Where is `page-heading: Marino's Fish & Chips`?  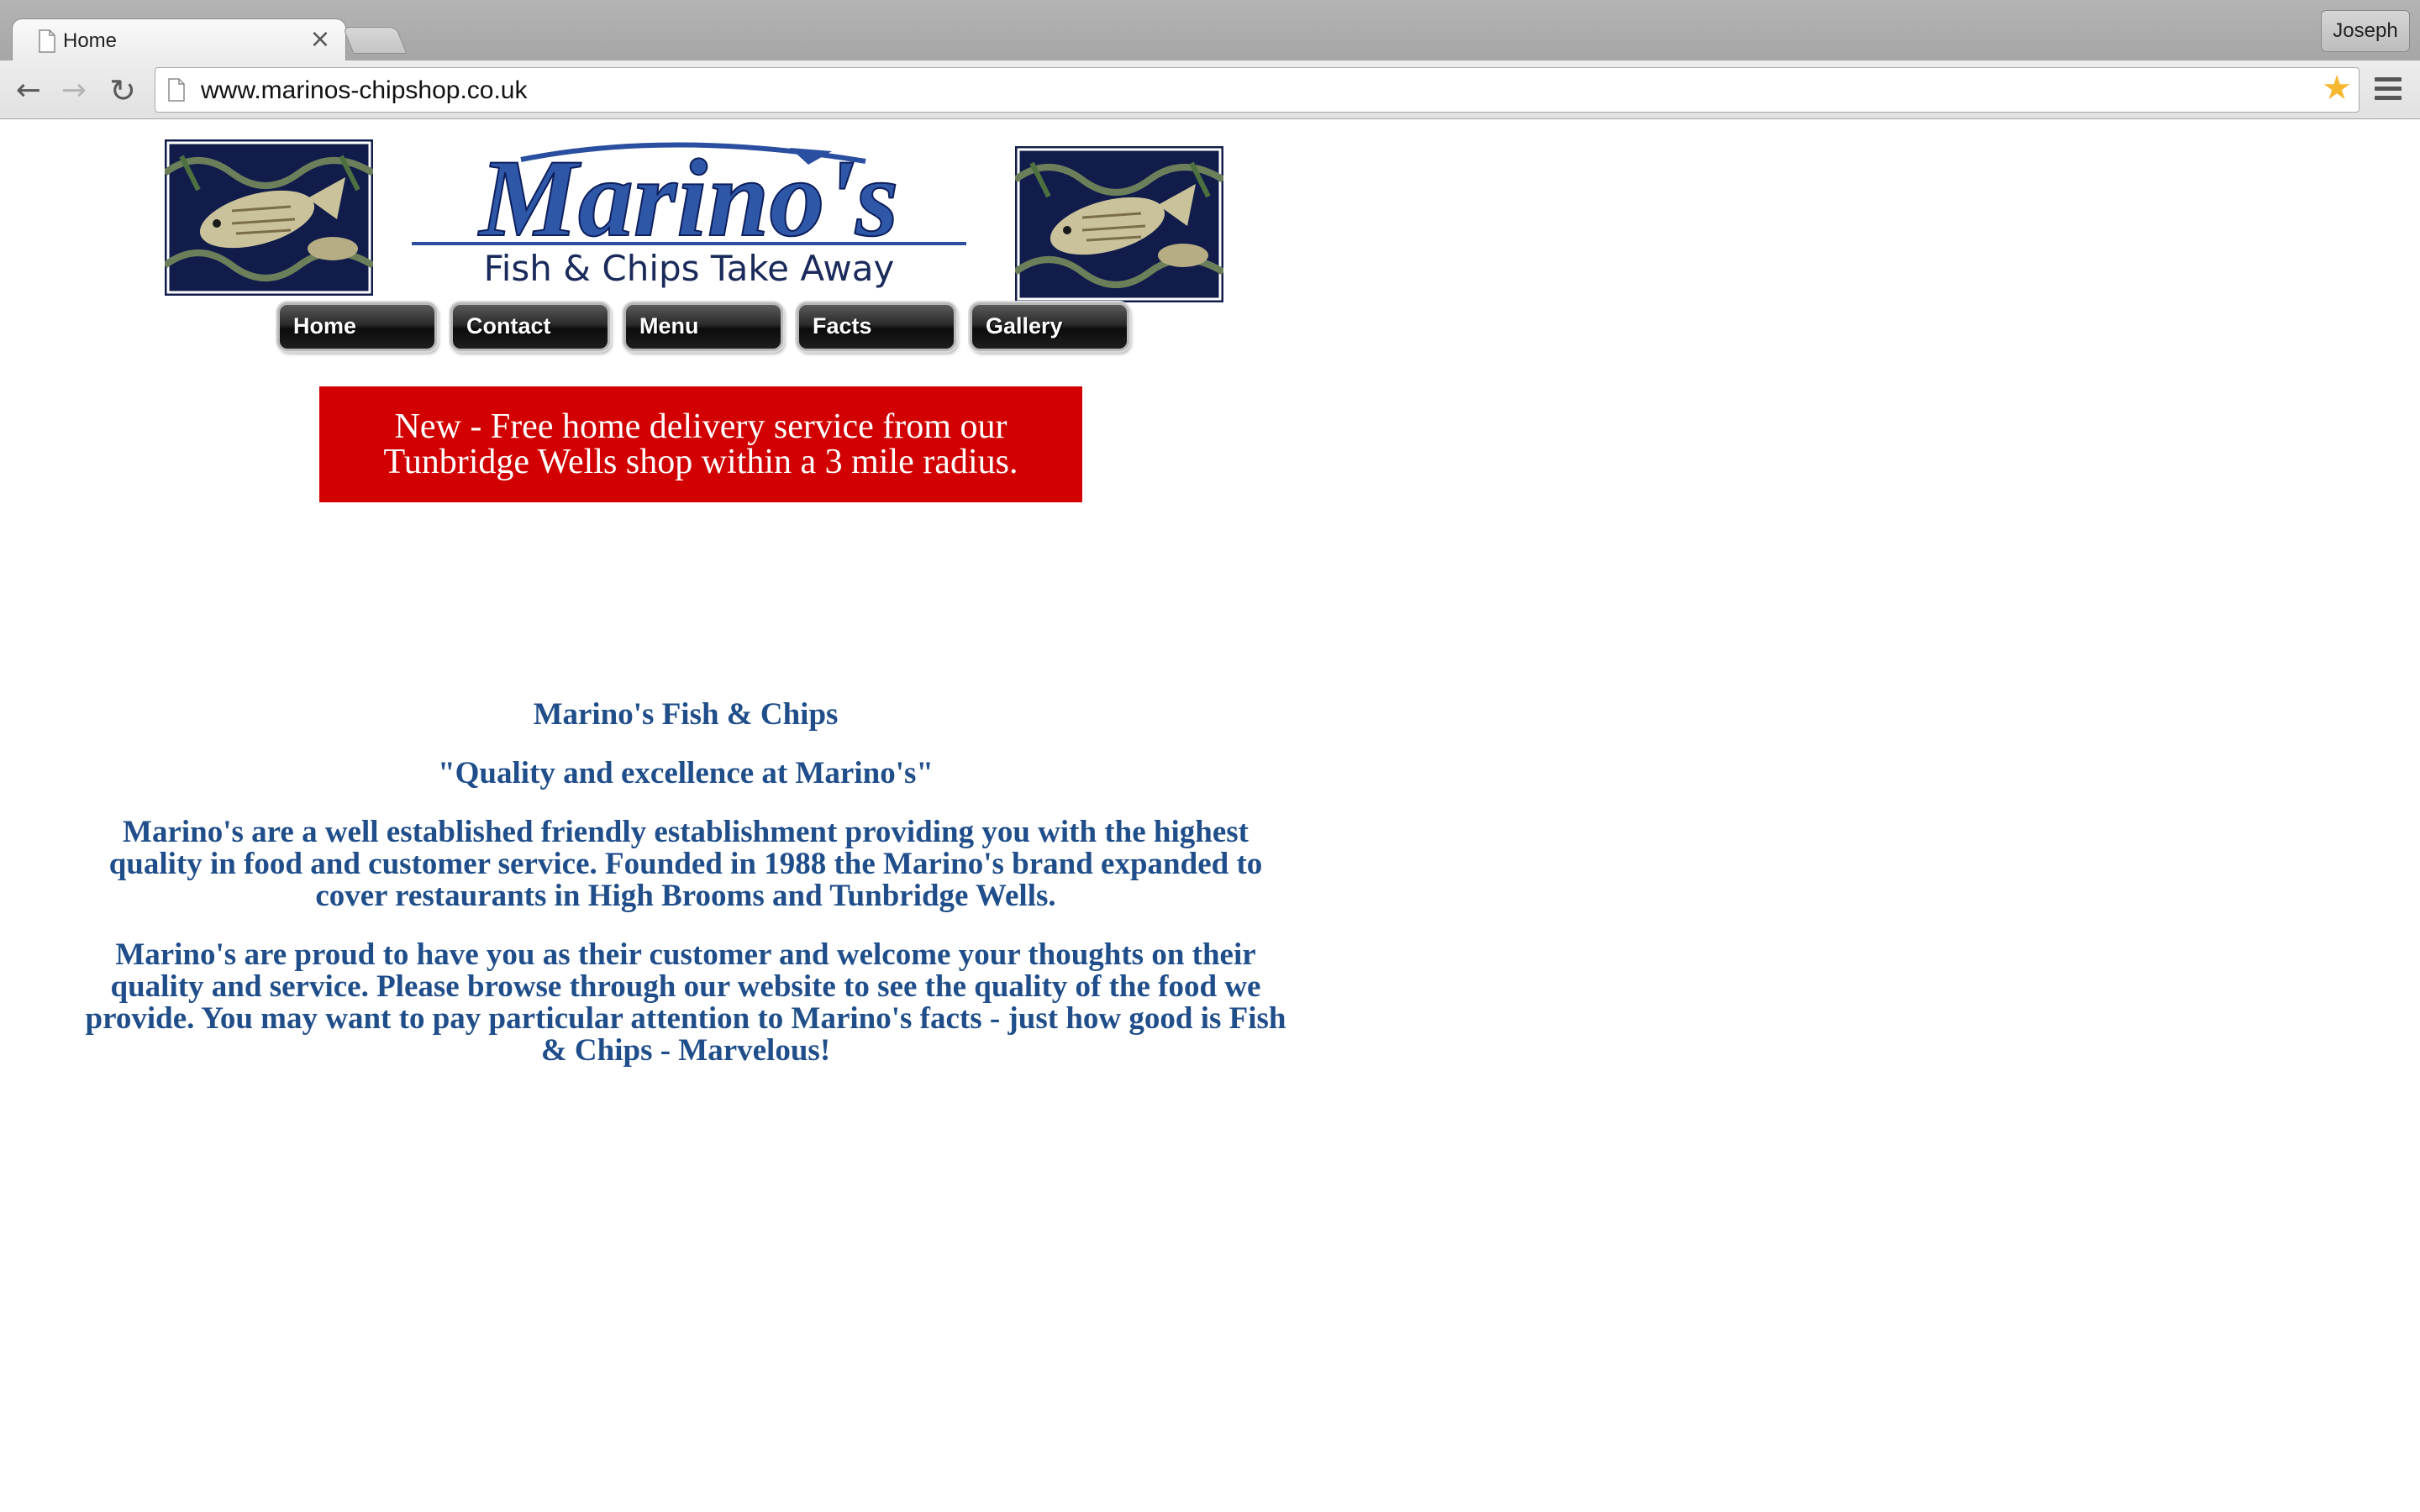
page-heading: Marino's Fish & Chips is located at coordinates (686, 714).